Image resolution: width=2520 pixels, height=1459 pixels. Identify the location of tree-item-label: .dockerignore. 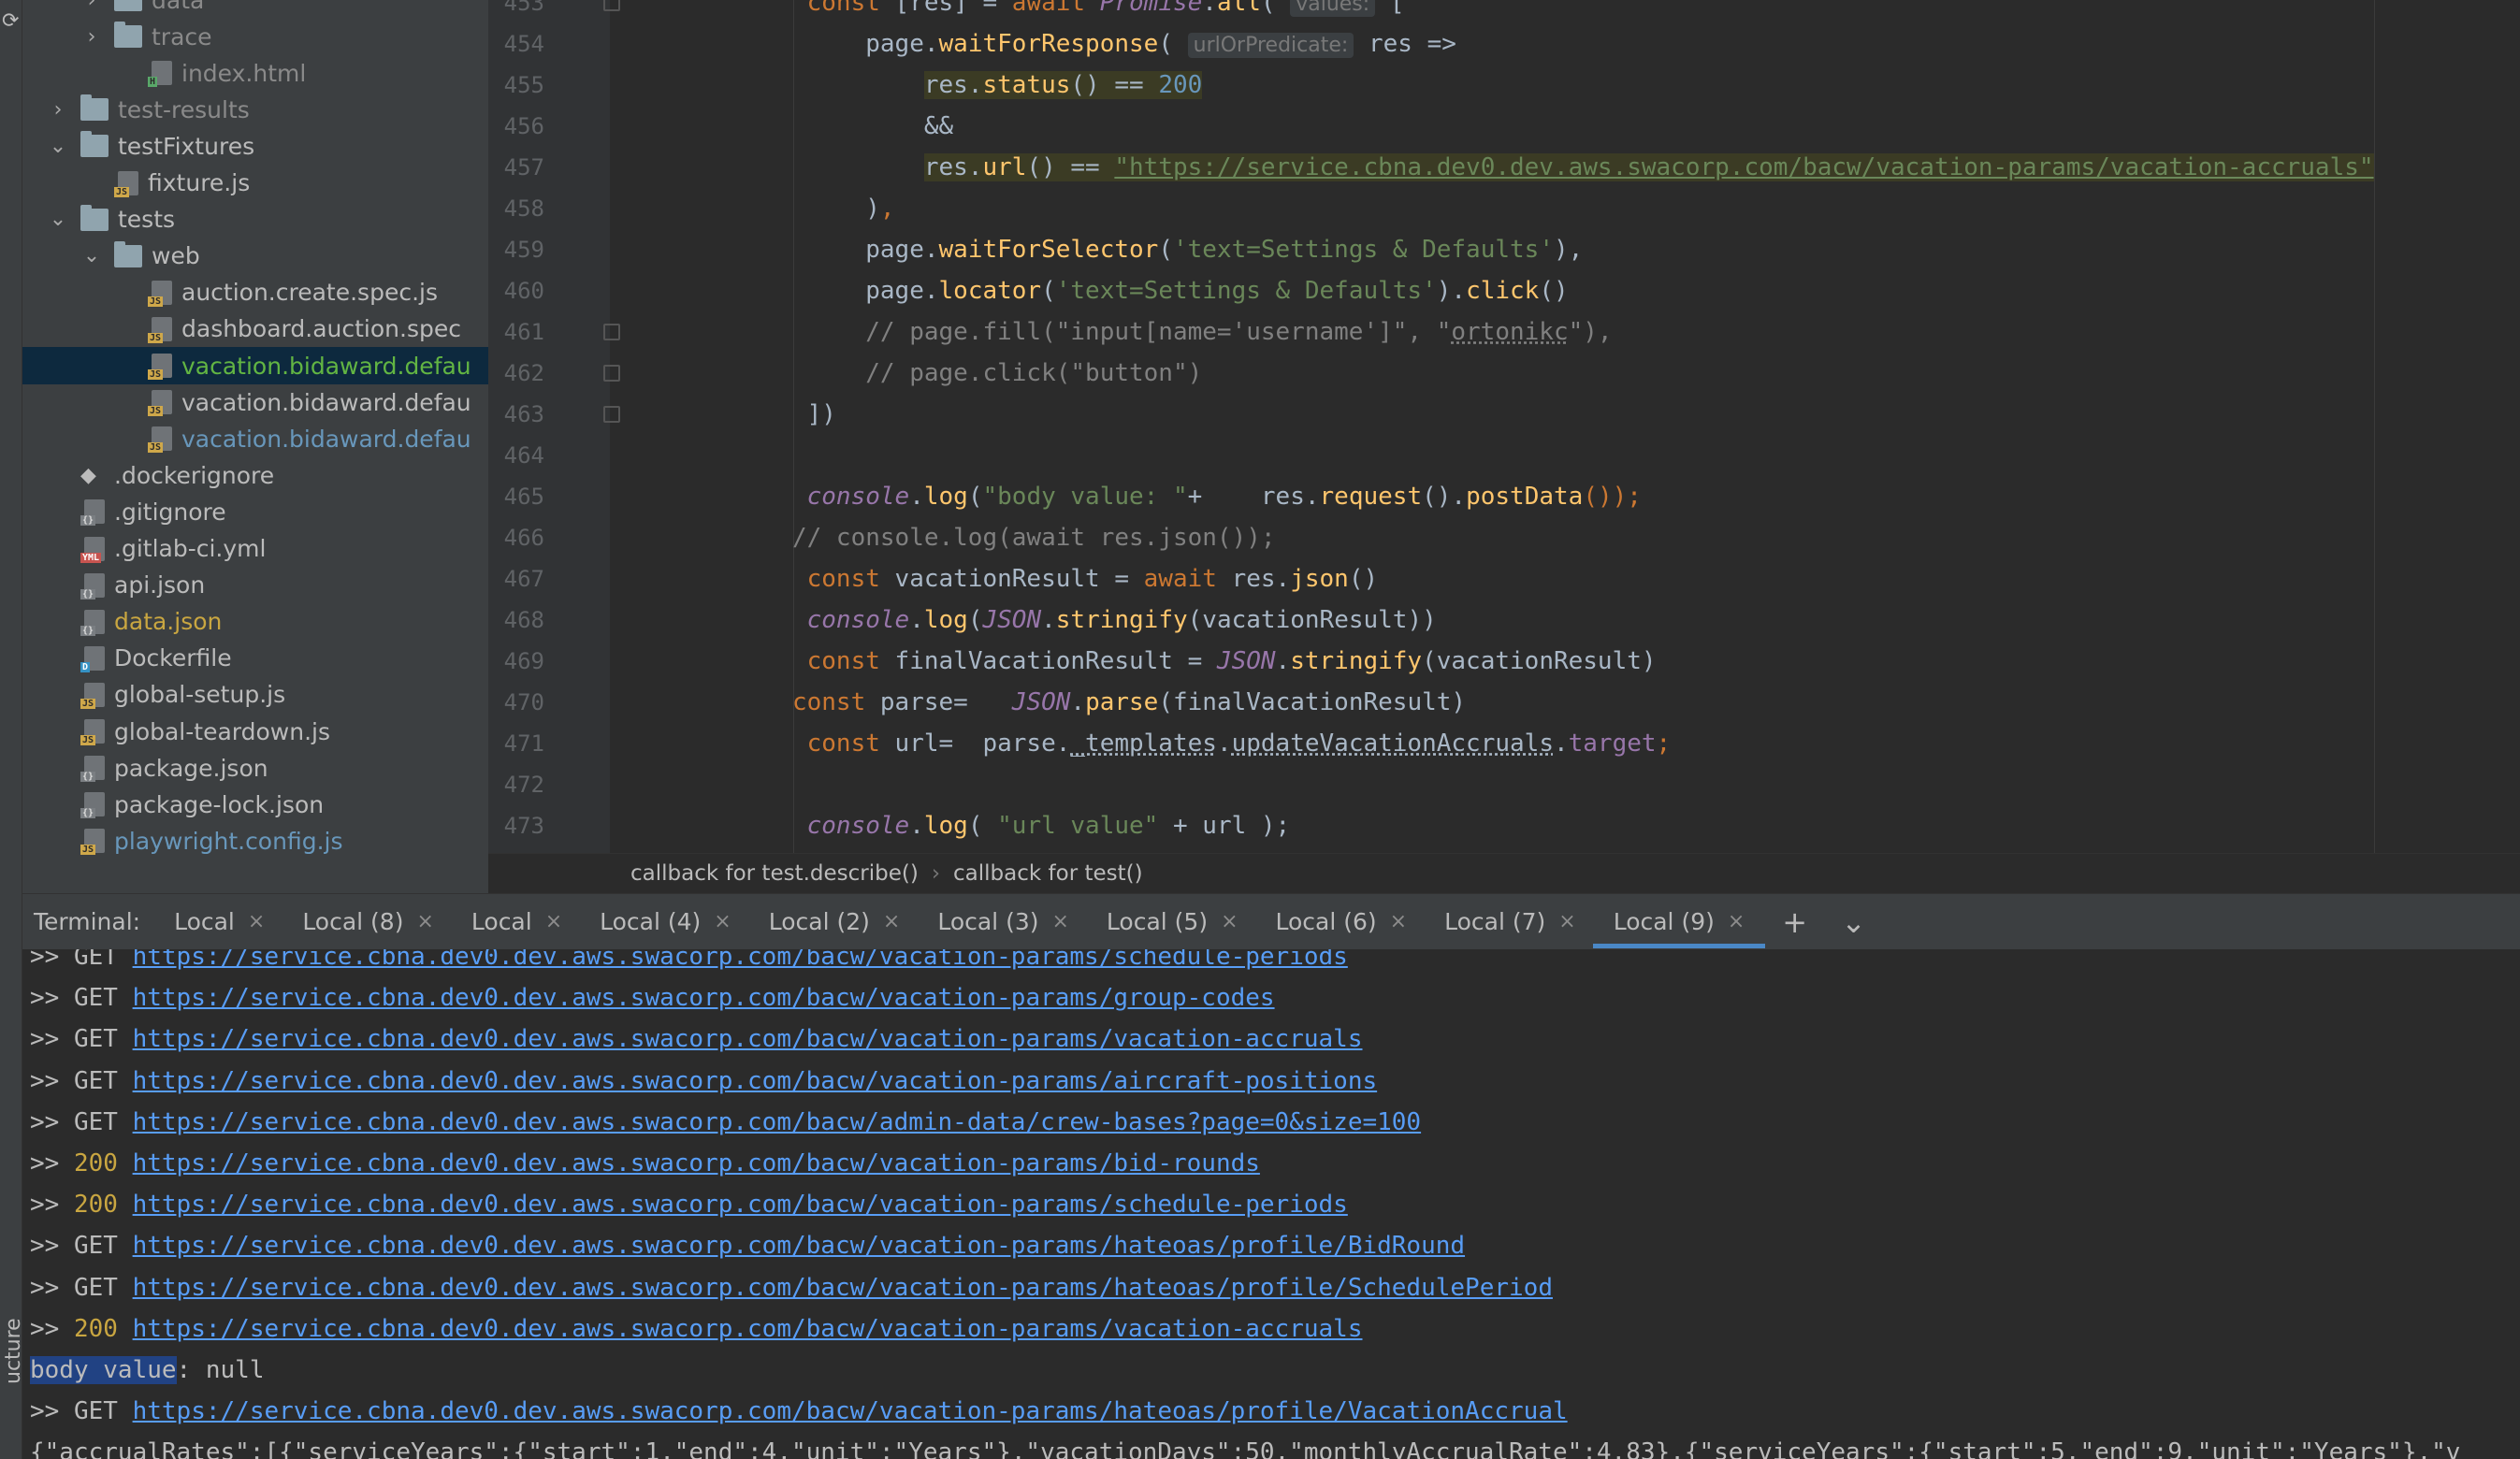
(194, 475).